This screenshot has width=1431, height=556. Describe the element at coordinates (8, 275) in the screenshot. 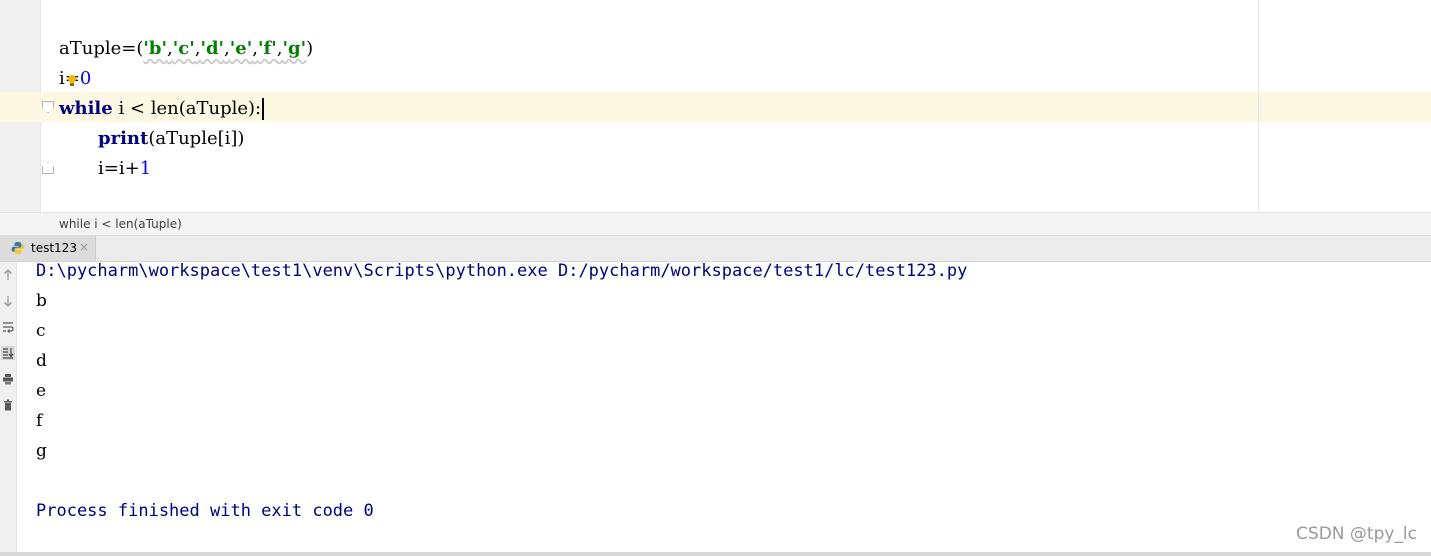

I see `scroll-up-icon` at that location.